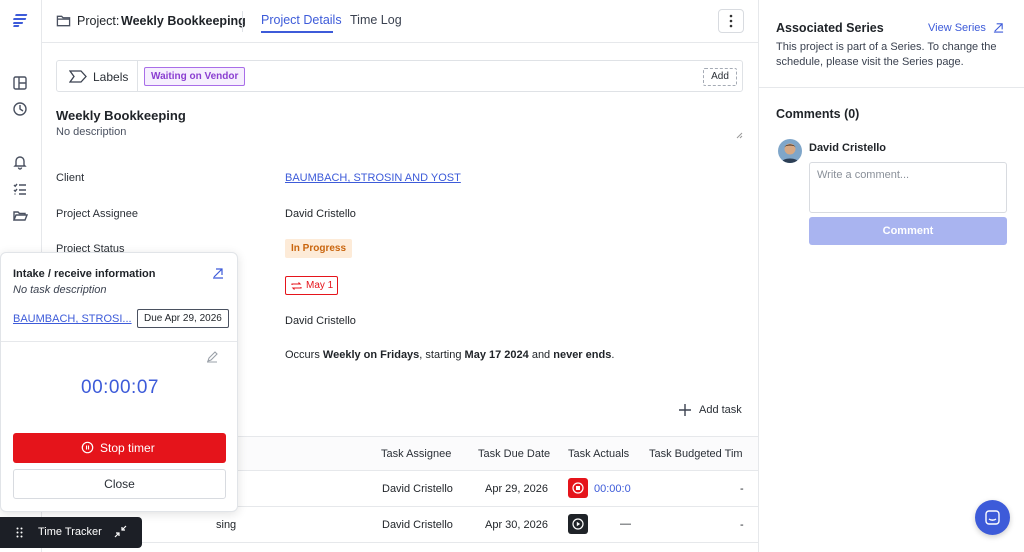 This screenshot has height=552, width=1024. I want to click on avatar, so click(790, 151).